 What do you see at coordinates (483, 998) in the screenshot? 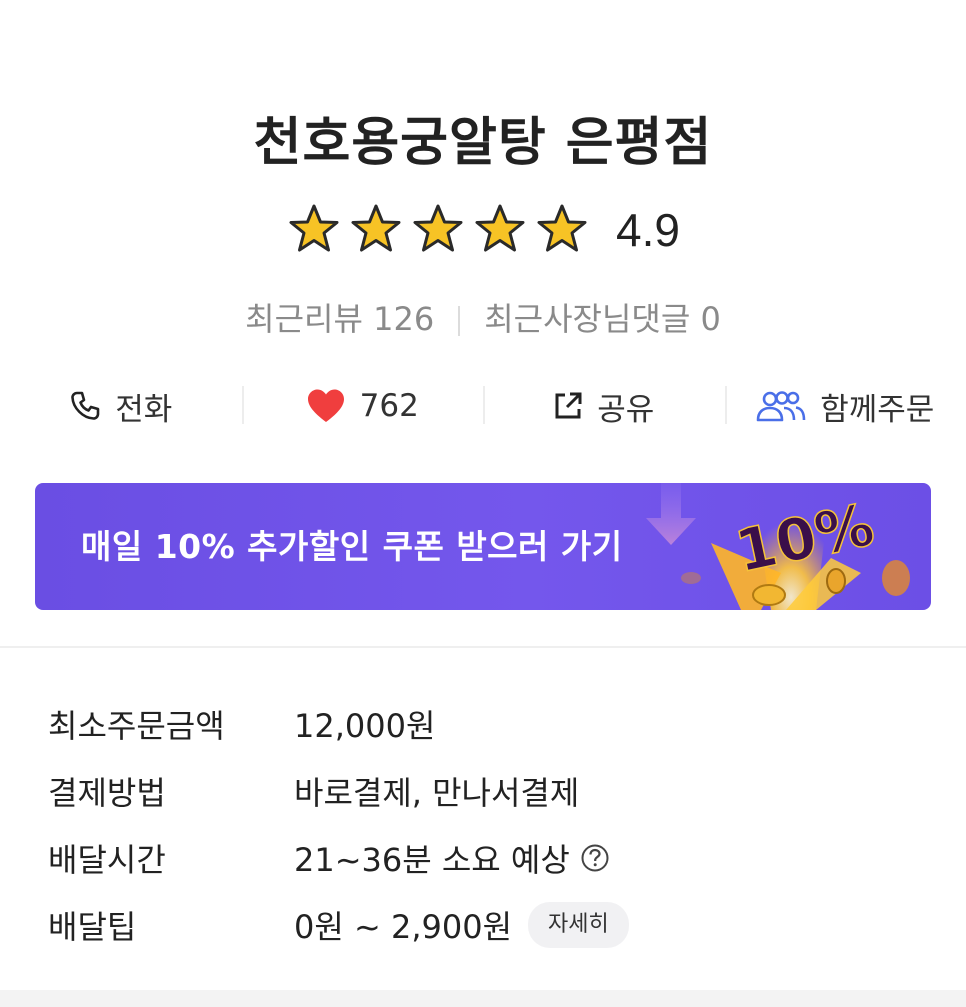
I see `bottom-divider` at bounding box center [483, 998].